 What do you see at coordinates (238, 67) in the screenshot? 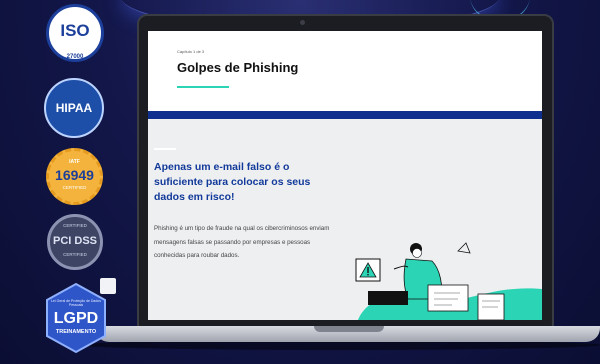
I see `page-title: Golpes de Phishing` at bounding box center [238, 67].